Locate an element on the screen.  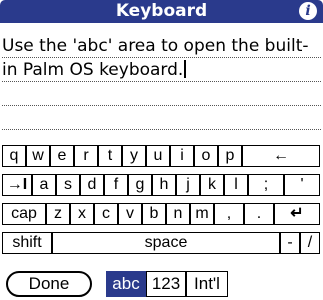
key-r: r is located at coordinates (86, 156).